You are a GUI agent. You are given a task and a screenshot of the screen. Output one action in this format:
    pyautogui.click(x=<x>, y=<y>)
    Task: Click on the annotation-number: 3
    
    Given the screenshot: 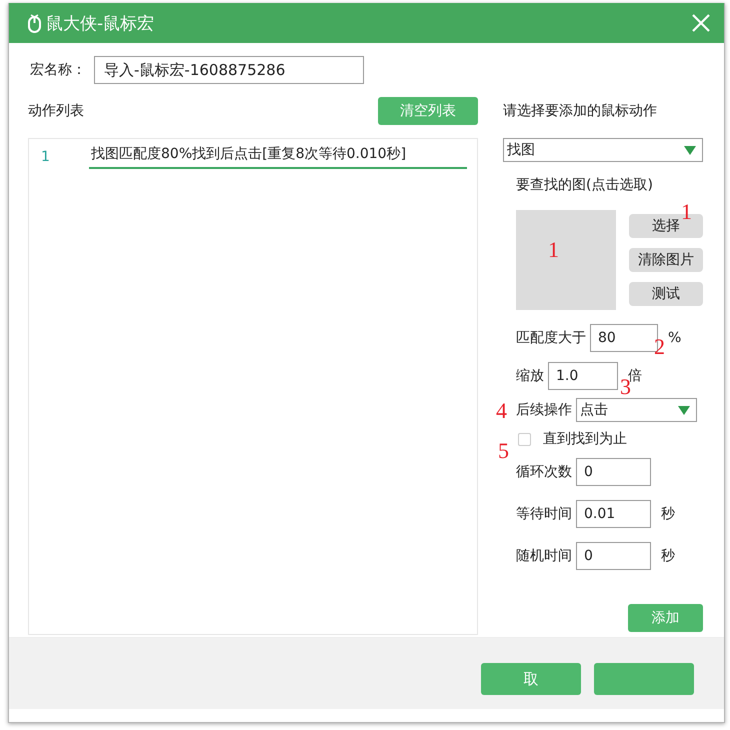 What is the action you would take?
    pyautogui.click(x=625, y=387)
    